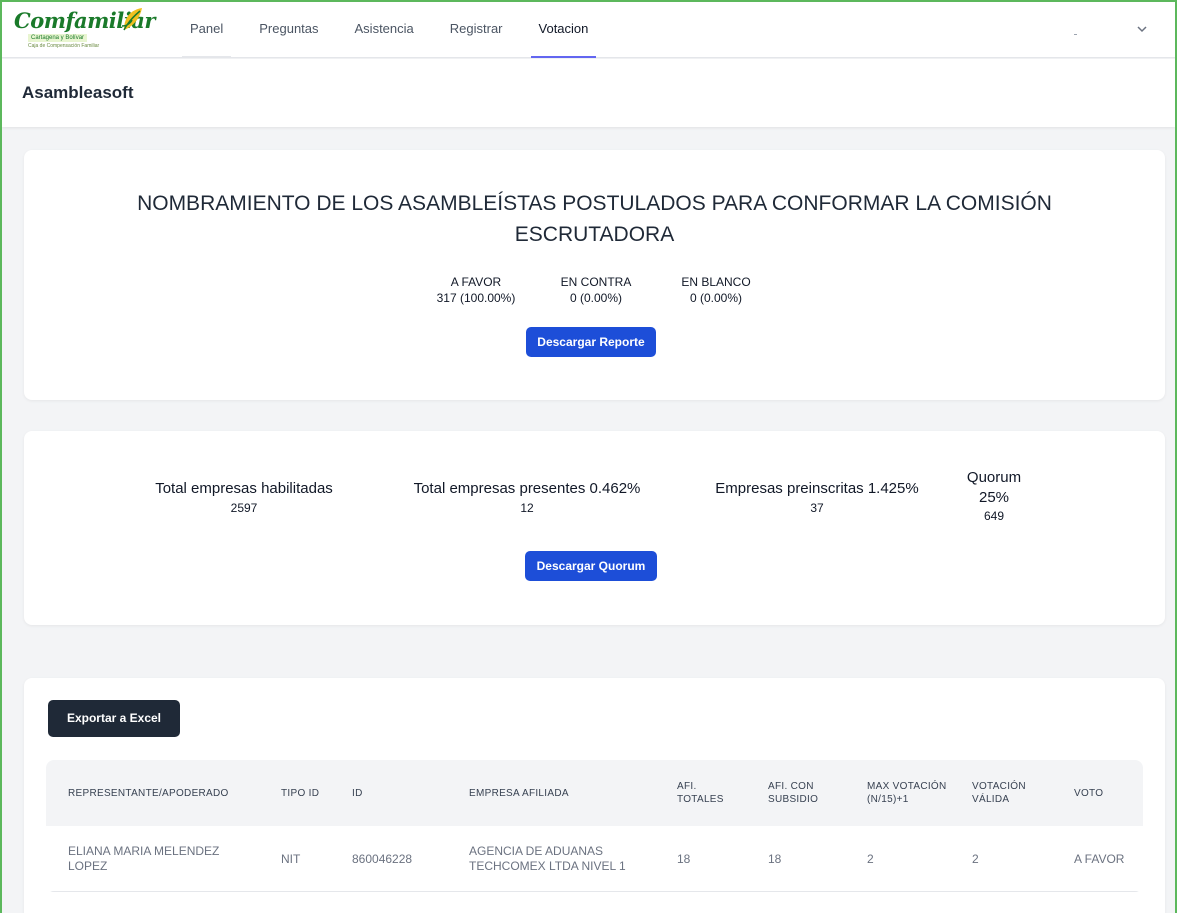 Image resolution: width=1177 pixels, height=913 pixels. What do you see at coordinates (775, 858) in the screenshot?
I see `cell-afi-subsidio: 18` at bounding box center [775, 858].